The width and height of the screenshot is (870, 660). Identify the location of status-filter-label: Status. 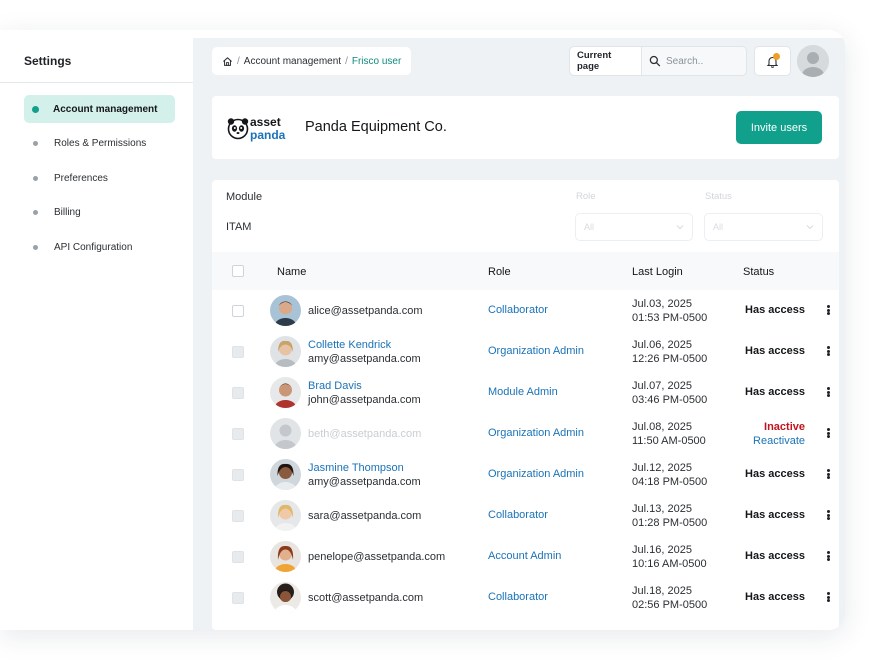
(718, 196).